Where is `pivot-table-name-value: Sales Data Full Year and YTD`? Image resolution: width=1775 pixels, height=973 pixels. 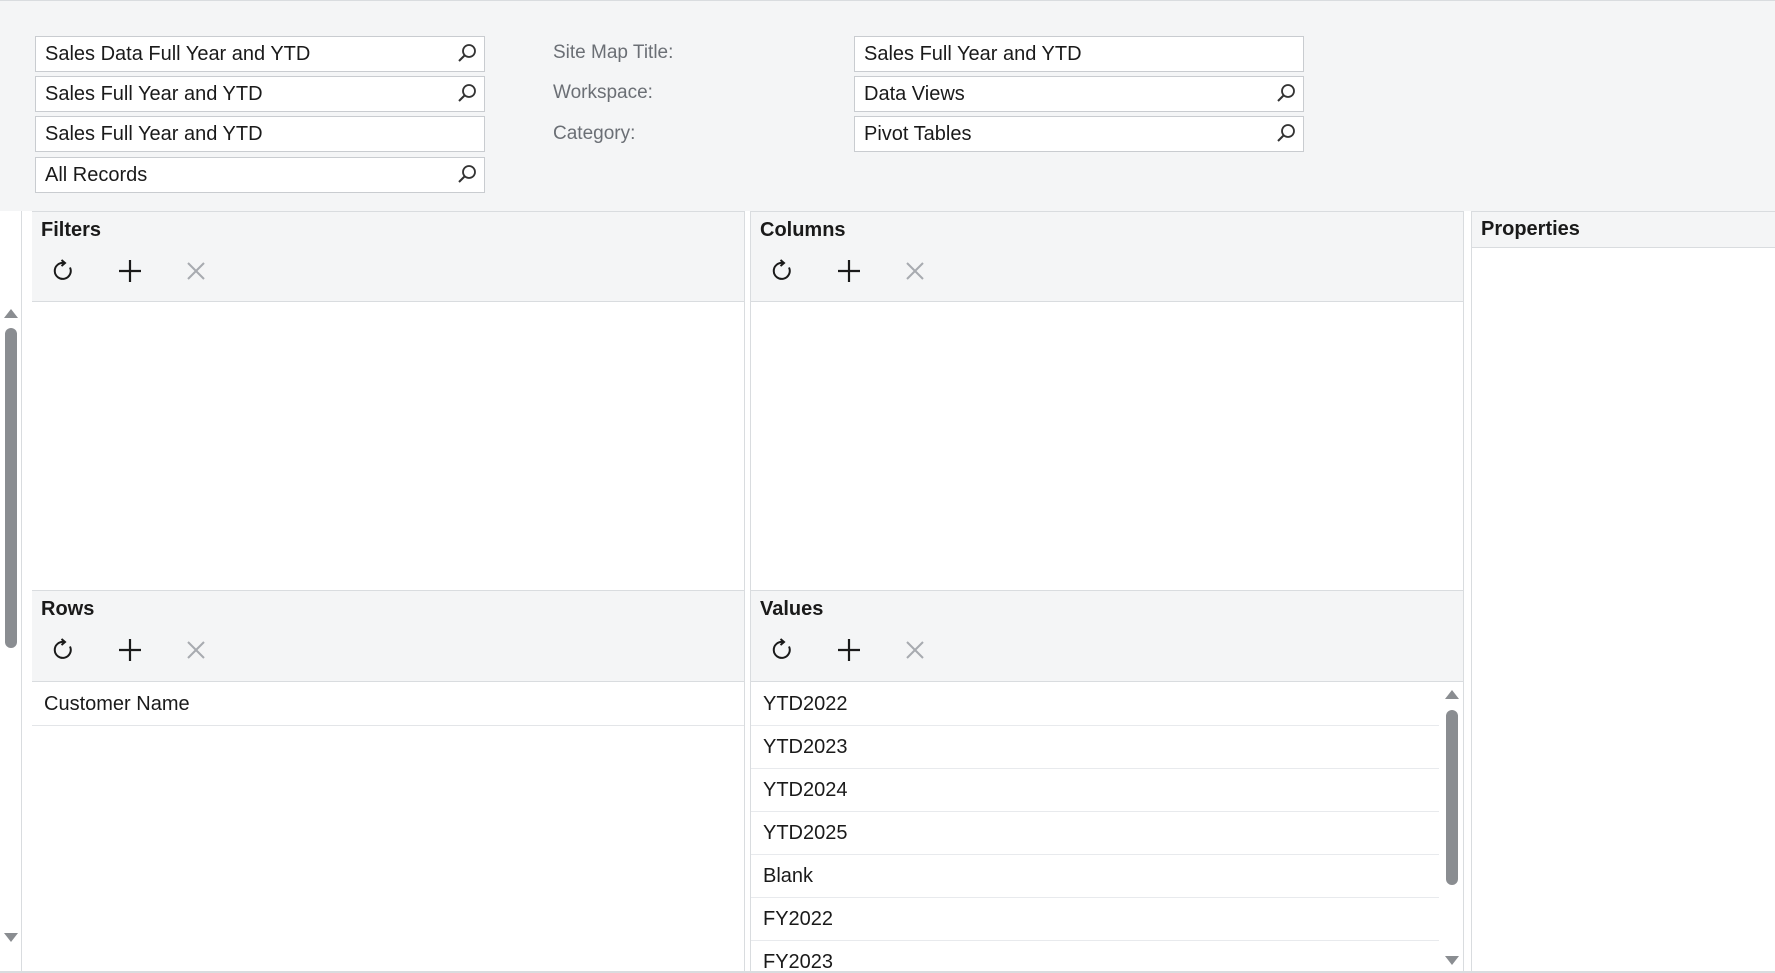 pivot-table-name-value: Sales Data Full Year and YTD is located at coordinates (178, 54).